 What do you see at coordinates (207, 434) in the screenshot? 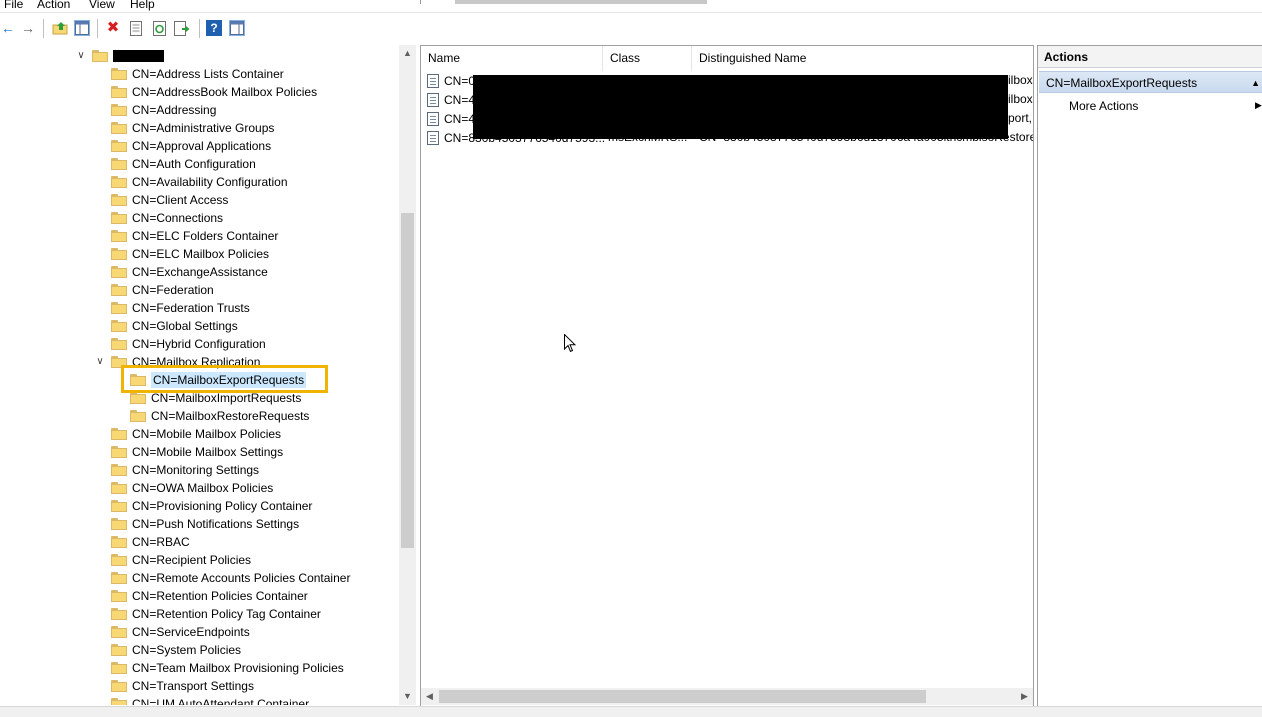
I see `tree-item-label: CN=Mobile Mailbox Policies` at bounding box center [207, 434].